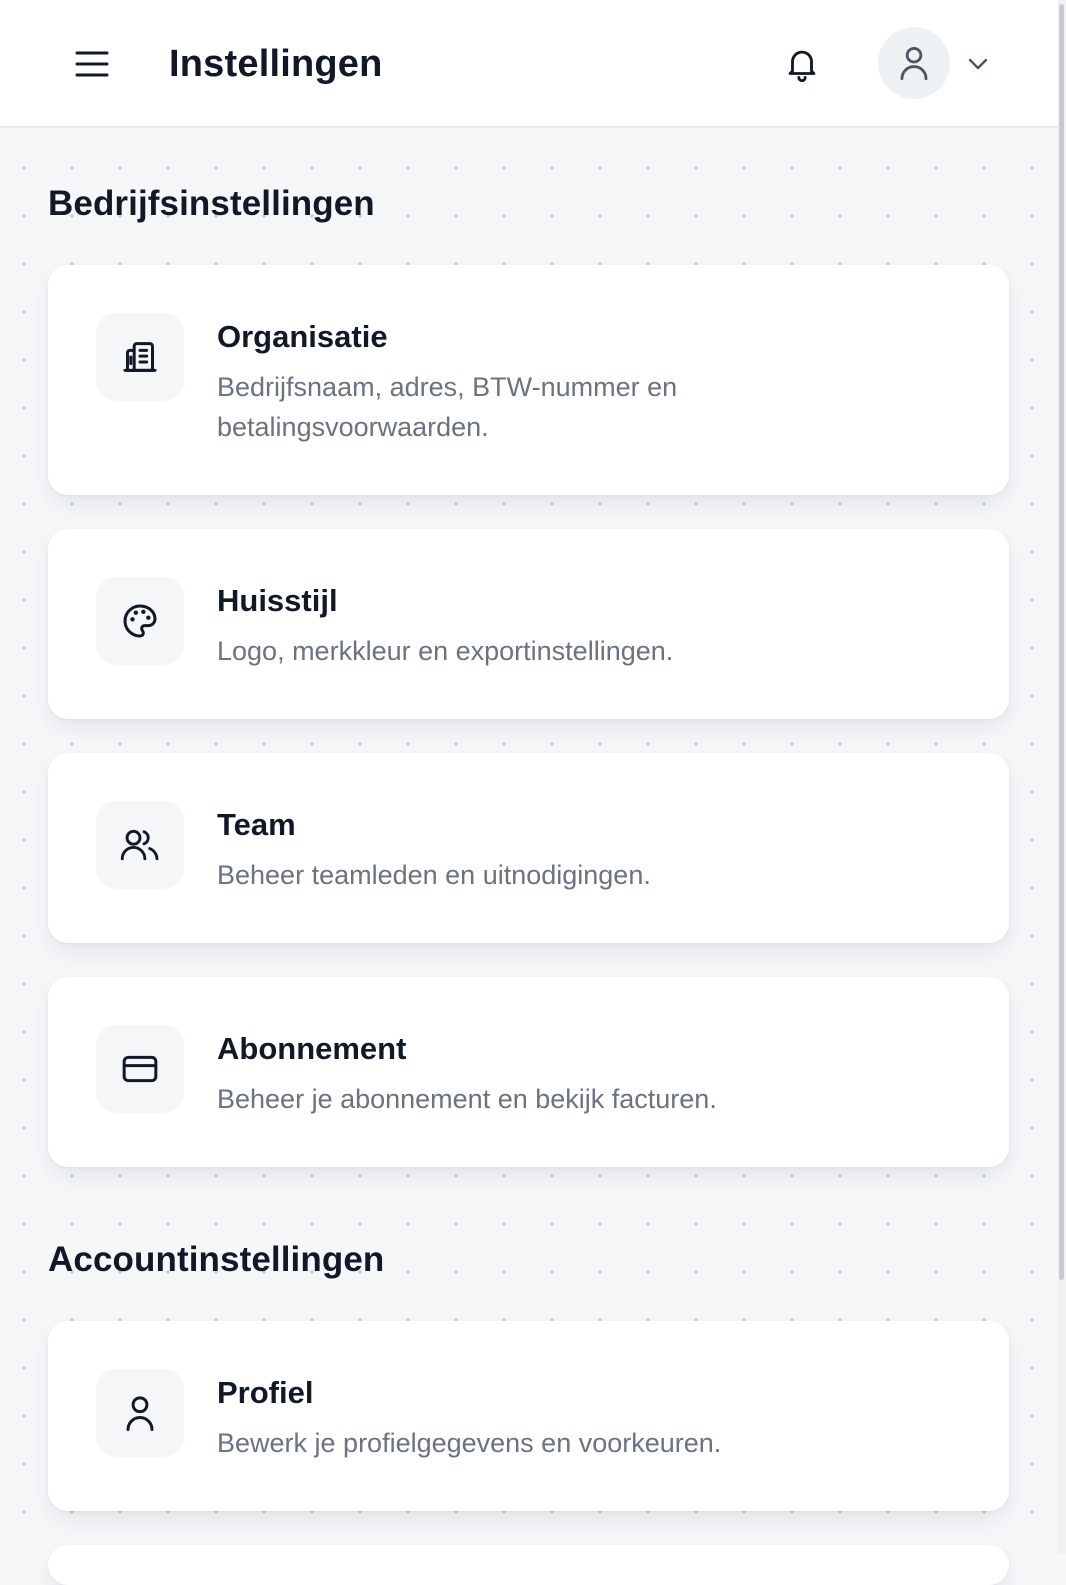 This screenshot has height=1585, width=1066. I want to click on card-description: Bewerk je profielgegevens en voorkeuren., so click(469, 1443).